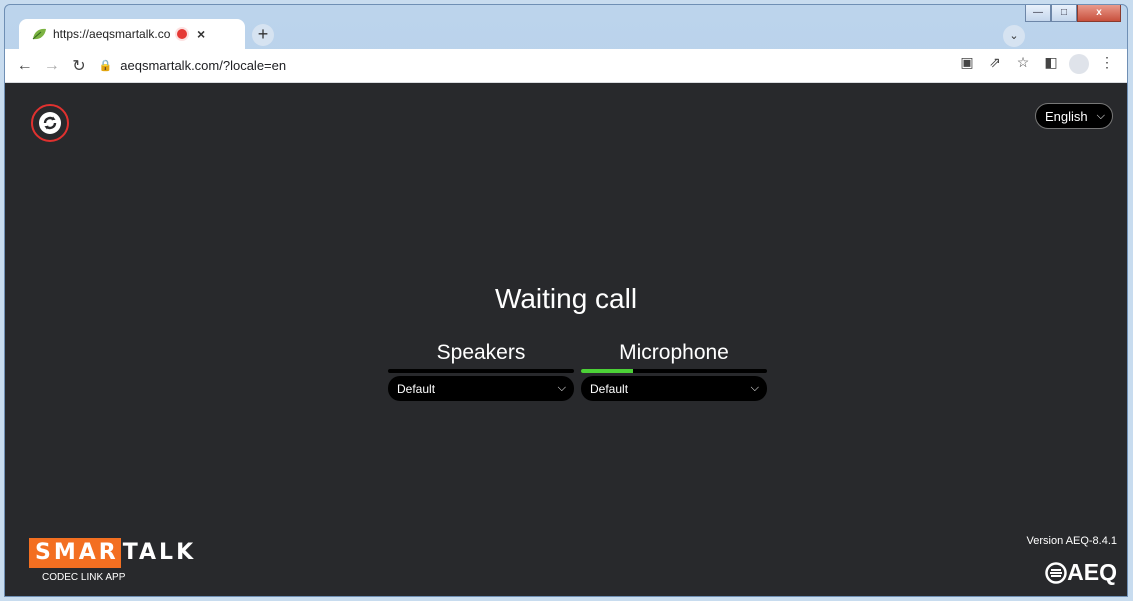 This screenshot has height=601, width=1133. I want to click on microphone-select-value: Default, so click(609, 388).